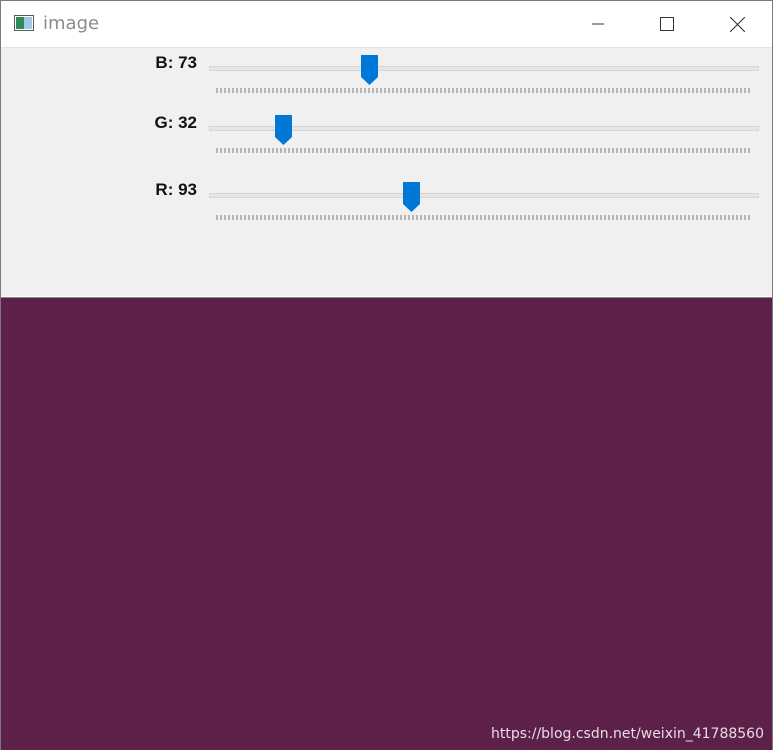  Describe the element at coordinates (24, 23) in the screenshot. I see `image-window-icon` at that location.